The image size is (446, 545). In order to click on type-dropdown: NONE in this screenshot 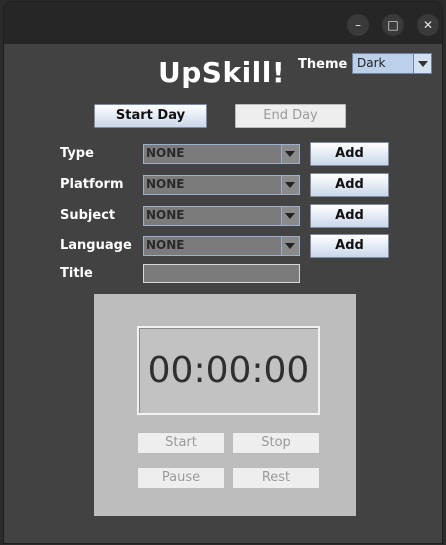, I will do `click(221, 154)`.